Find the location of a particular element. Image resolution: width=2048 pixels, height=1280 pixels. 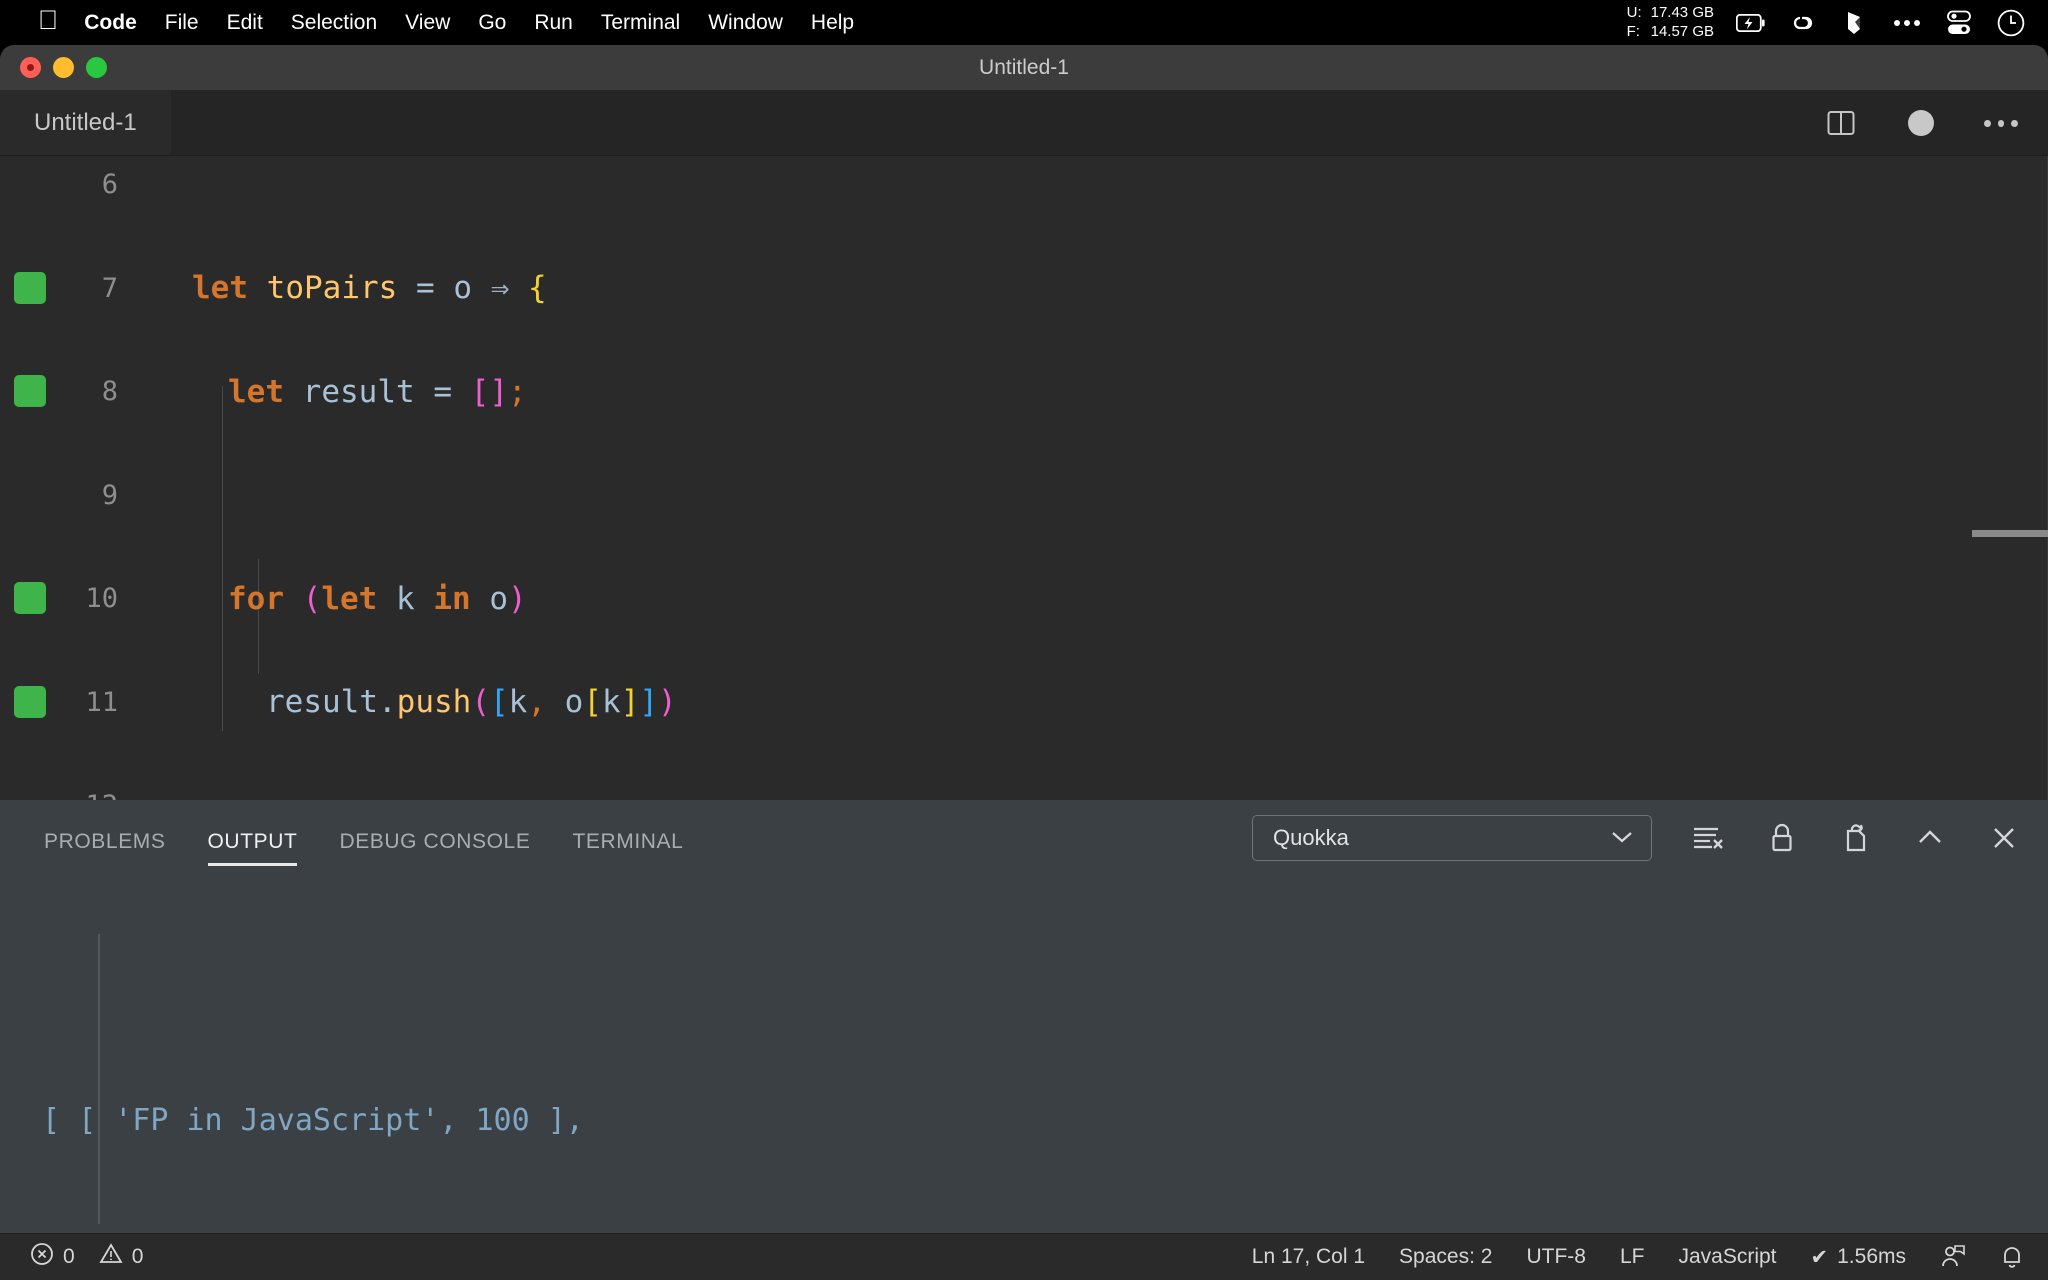

control-center-icon is located at coordinates (1959, 23).